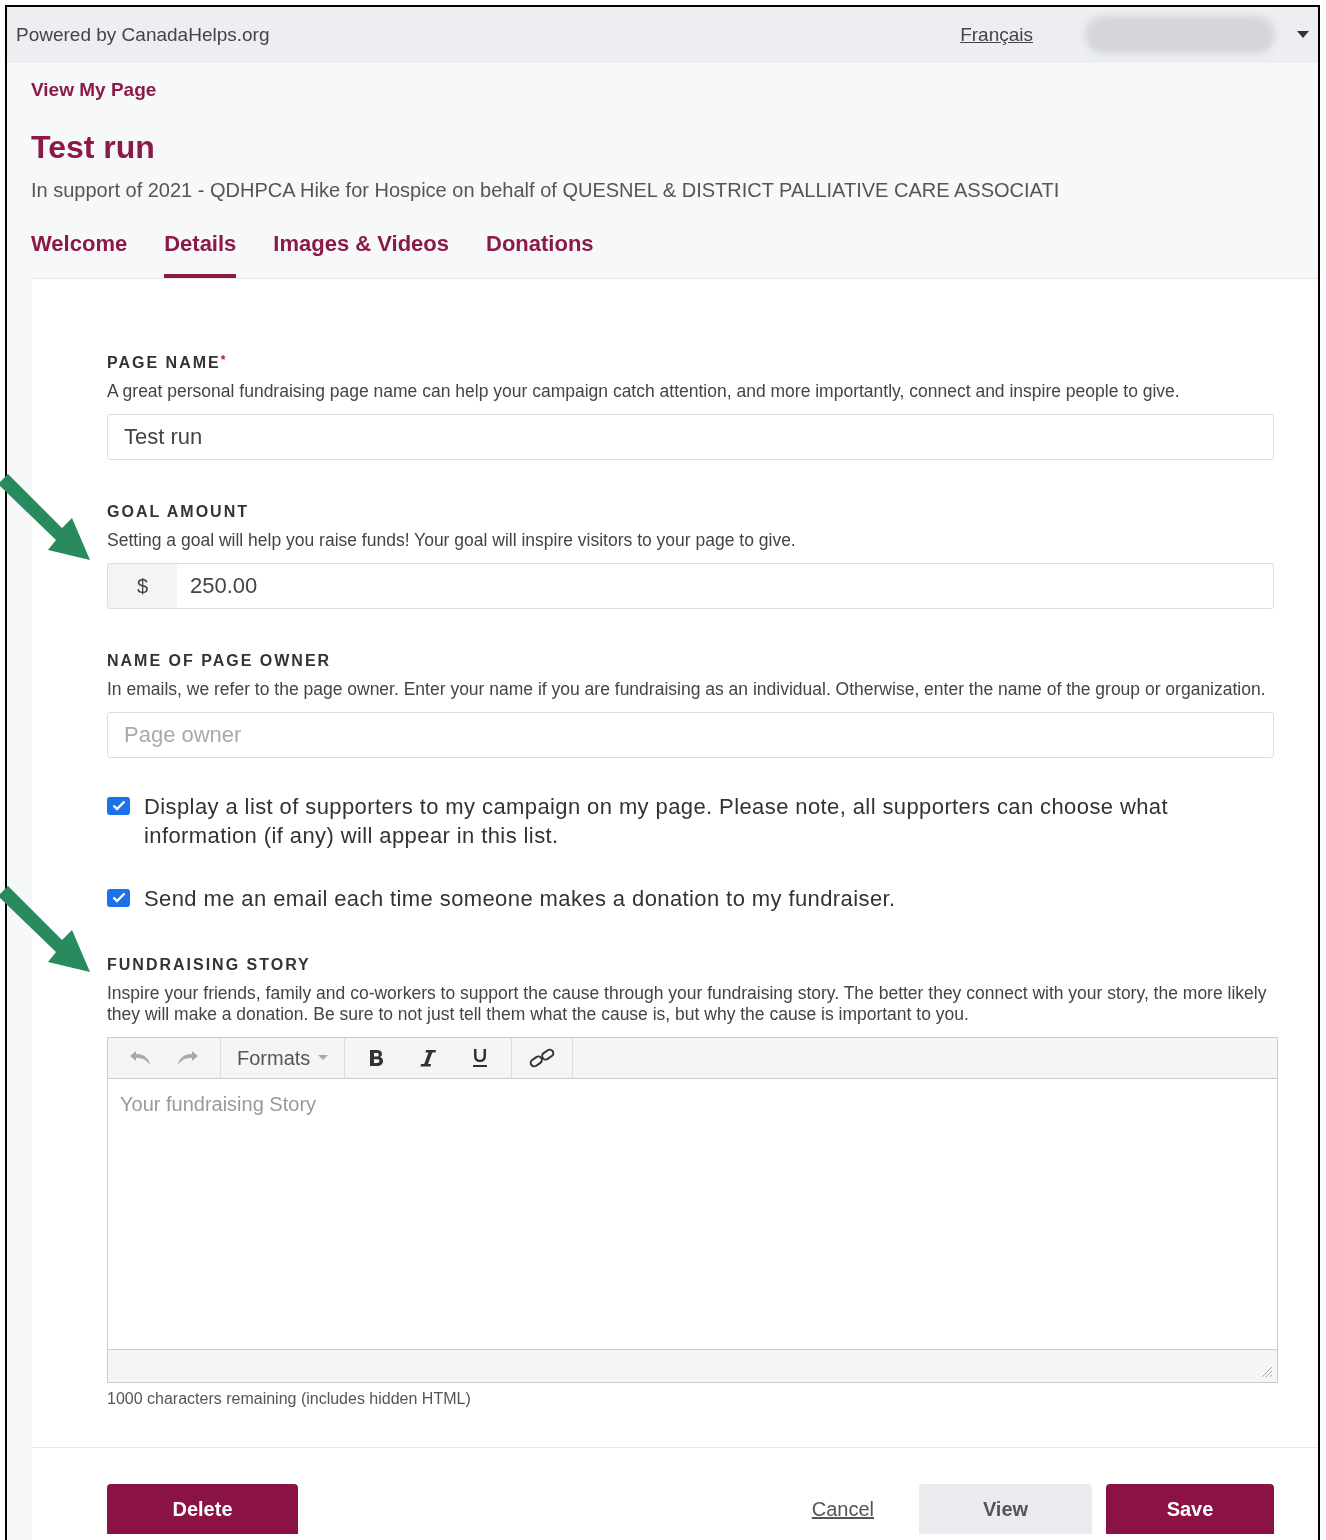  What do you see at coordinates (1190, 1508) in the screenshot?
I see `save-button: Save` at bounding box center [1190, 1508].